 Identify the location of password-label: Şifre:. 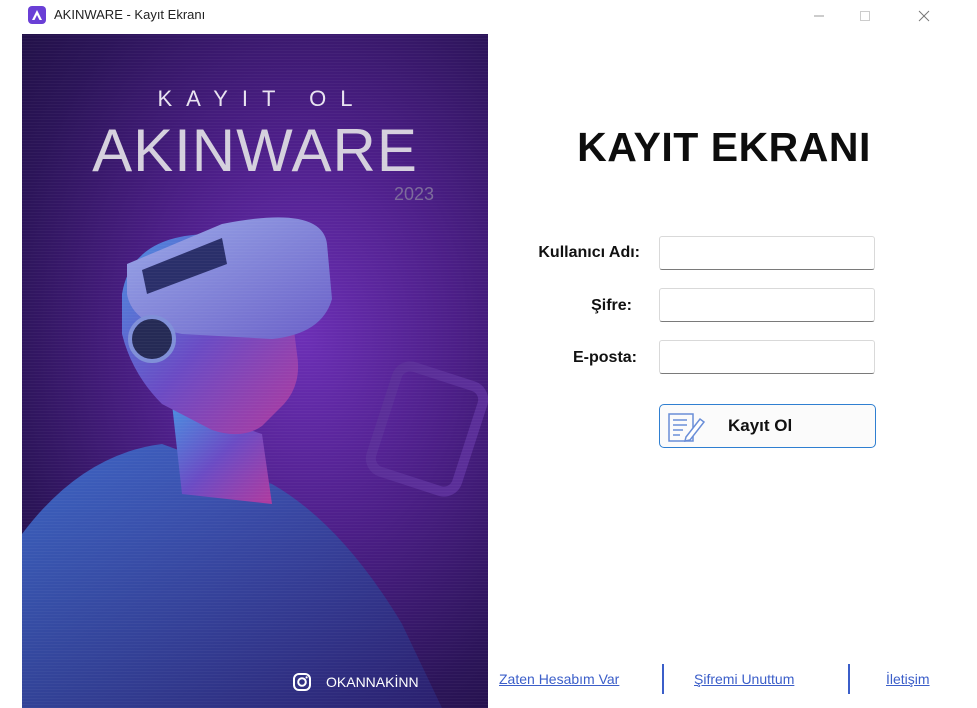
(611, 305).